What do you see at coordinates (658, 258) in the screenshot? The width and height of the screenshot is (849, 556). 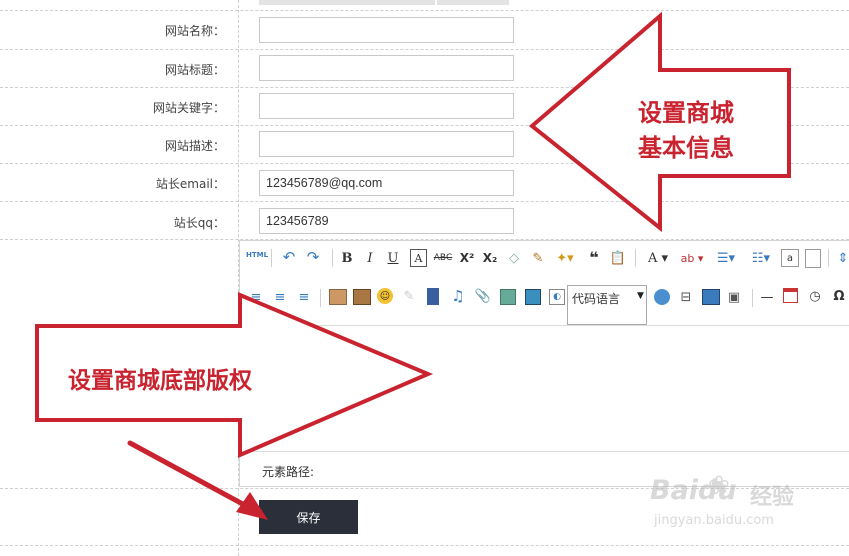 I see `font-color-icon: A ▾` at bounding box center [658, 258].